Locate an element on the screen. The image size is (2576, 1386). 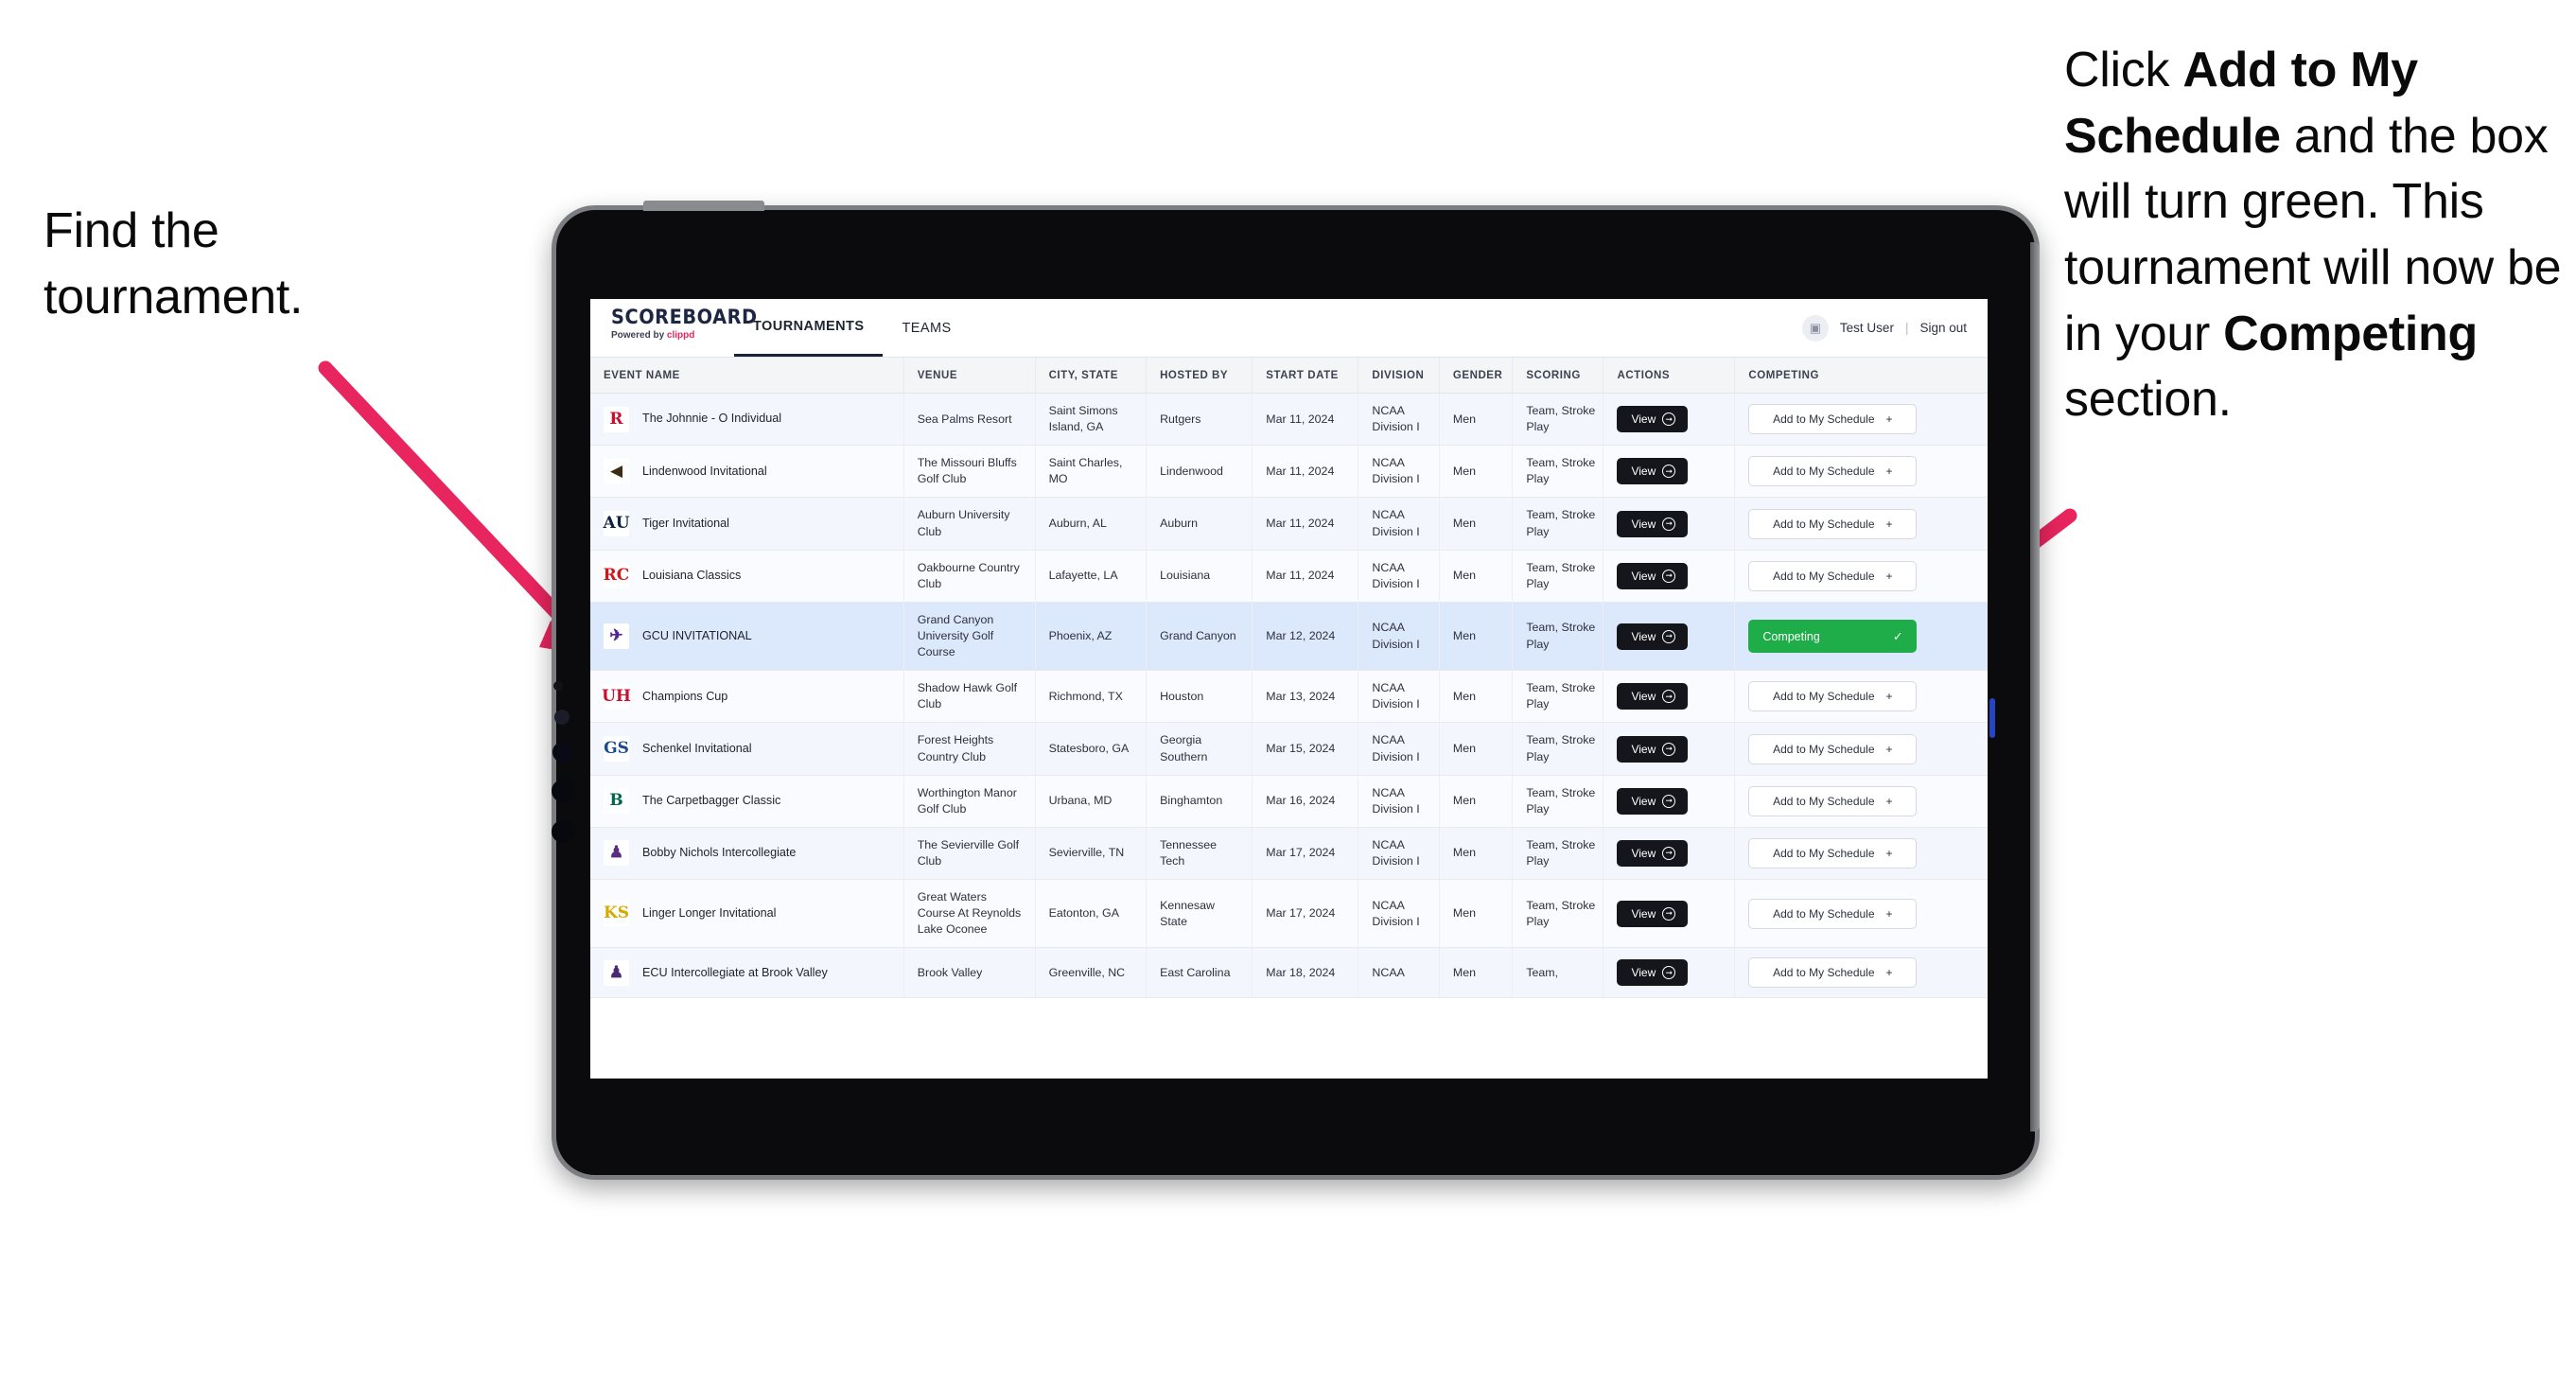
hosted-by-text: Louisiana is located at coordinates (1186, 576).